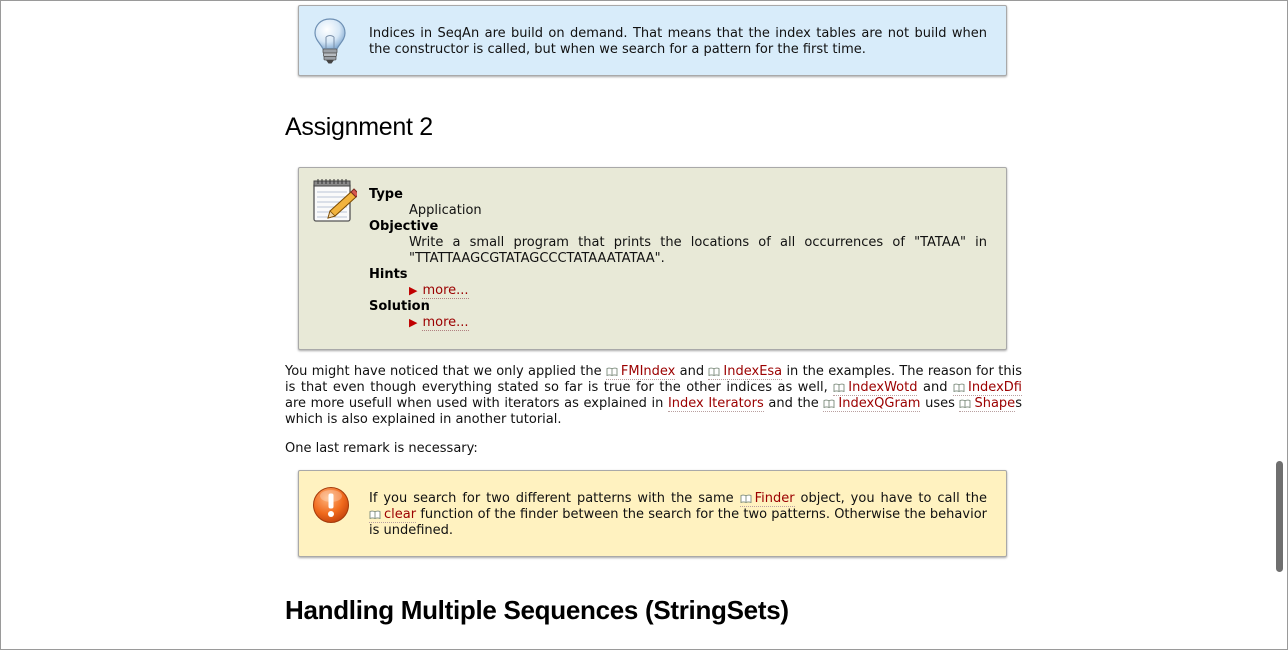  What do you see at coordinates (388, 274) in the screenshot?
I see `hints-label: Hints` at bounding box center [388, 274].